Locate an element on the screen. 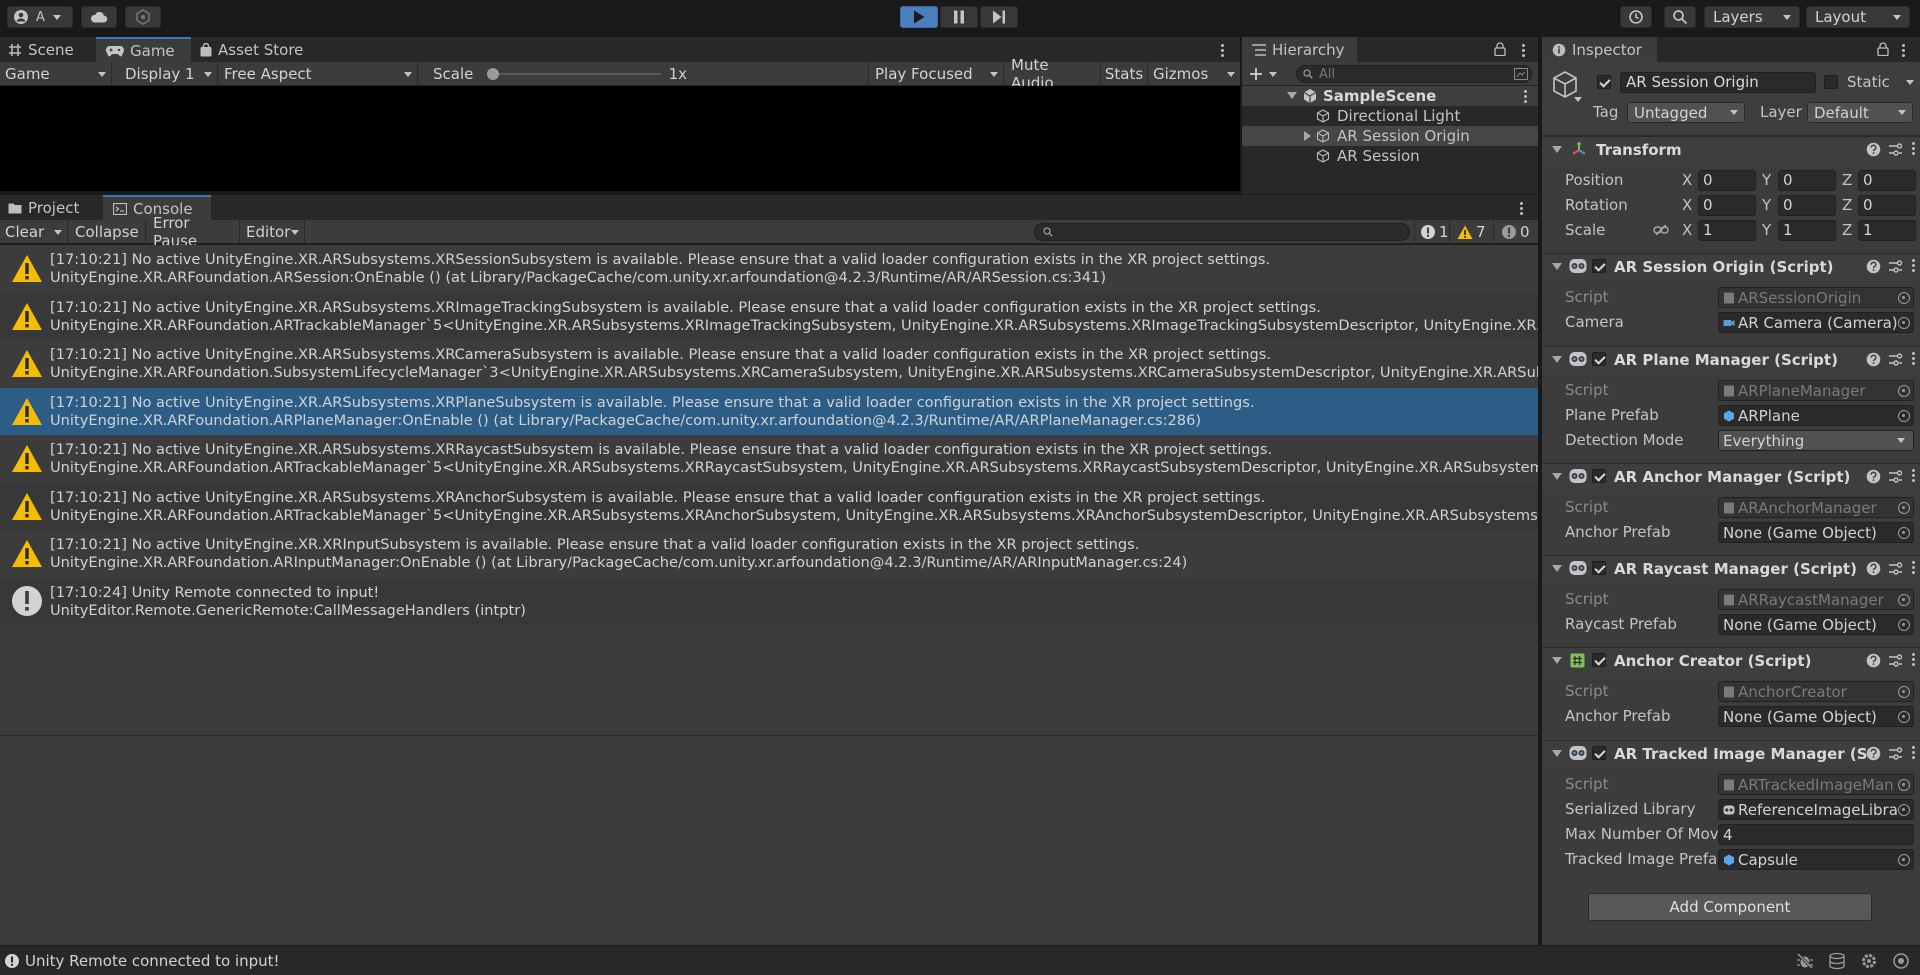 The width and height of the screenshot is (1920, 975). play-button is located at coordinates (919, 17).